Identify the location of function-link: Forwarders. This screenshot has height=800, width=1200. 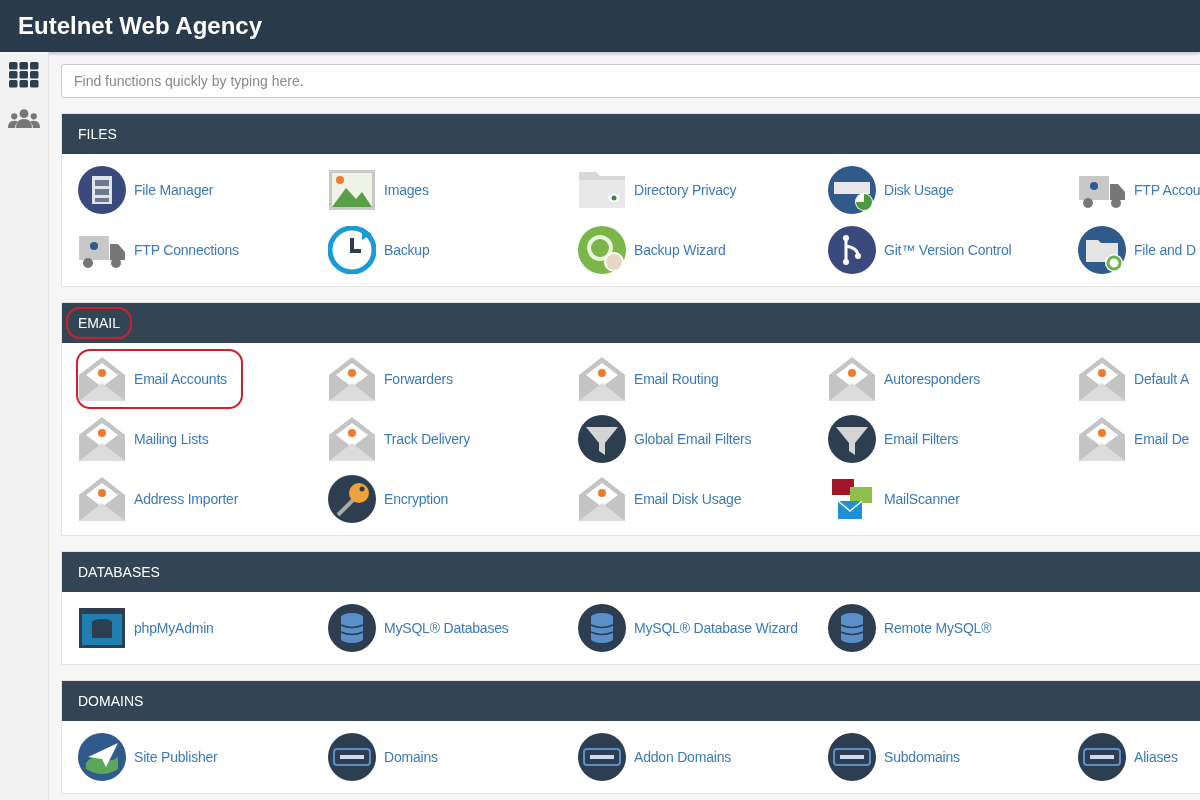
(397, 379).